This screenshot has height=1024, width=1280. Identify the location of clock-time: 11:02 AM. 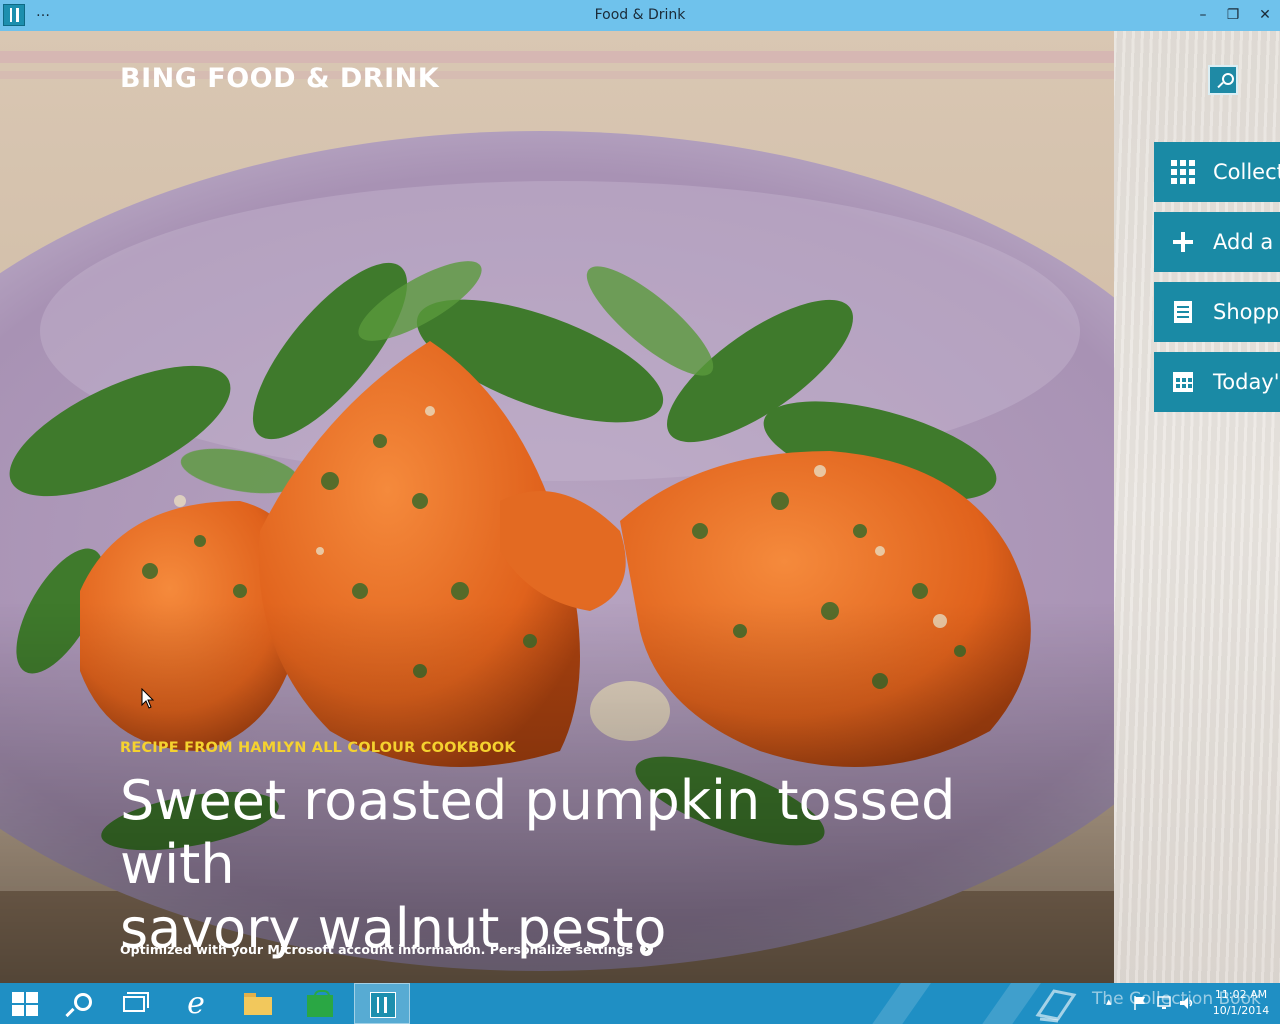
(1241, 994).